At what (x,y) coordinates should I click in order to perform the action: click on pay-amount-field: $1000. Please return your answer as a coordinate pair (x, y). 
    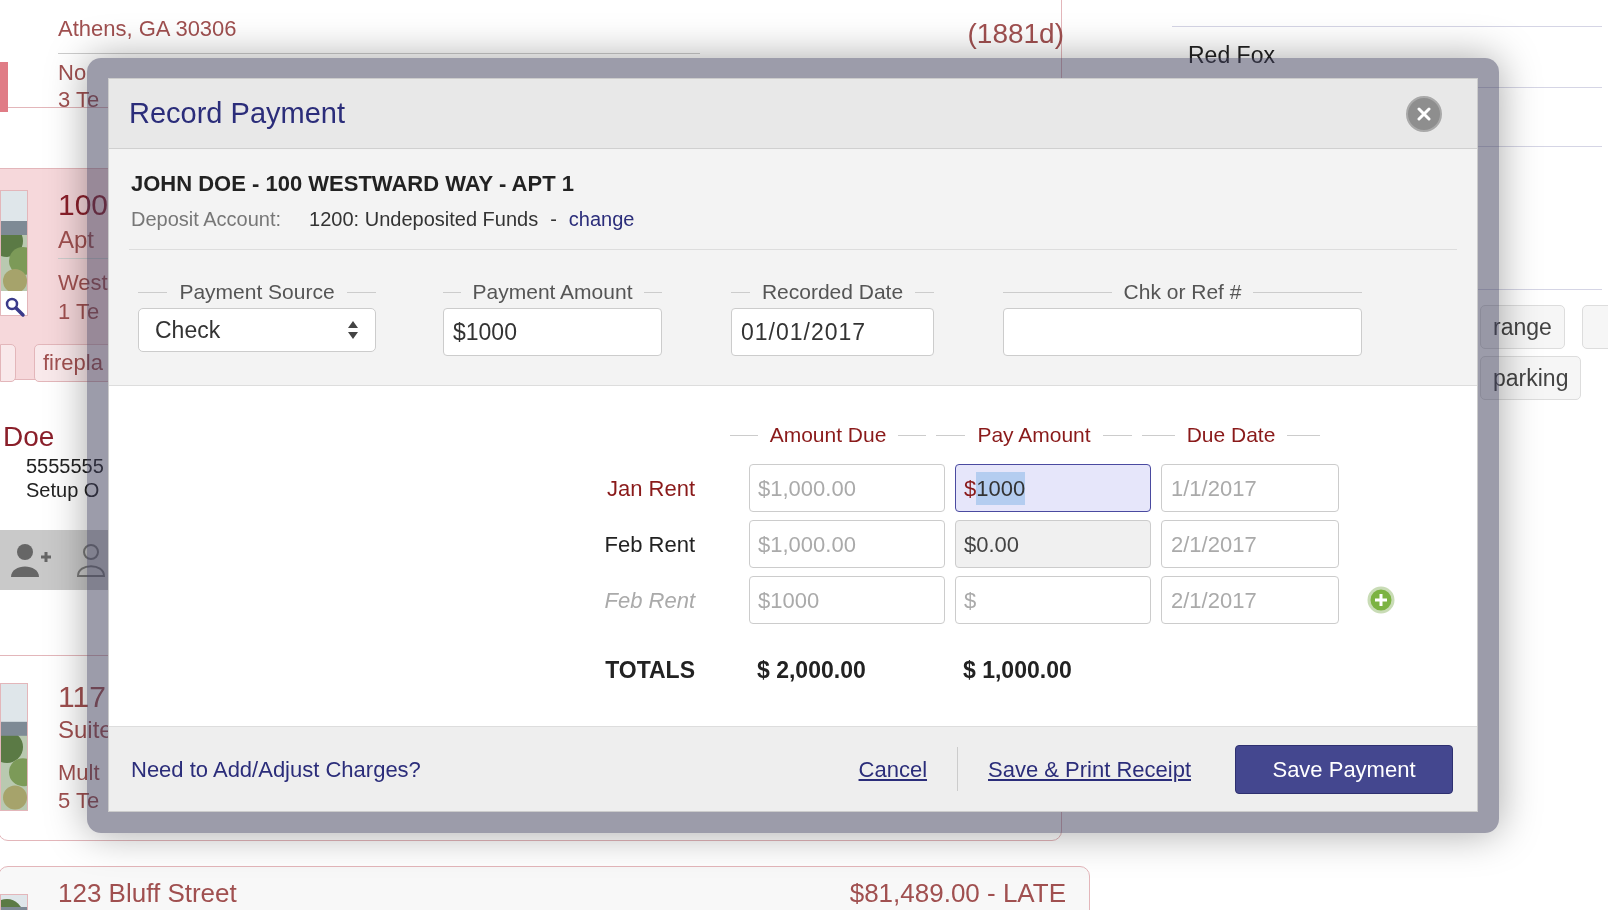
    Looking at the image, I should click on (1053, 488).